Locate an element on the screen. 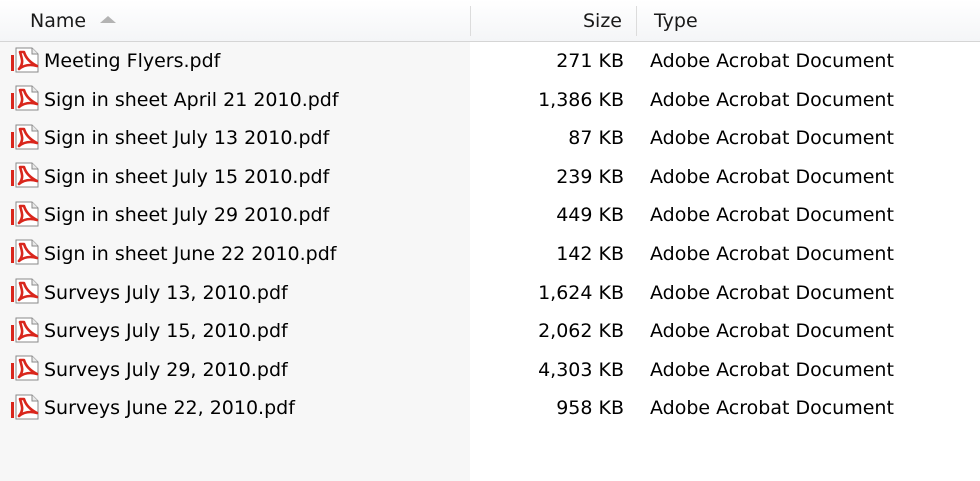  file-name-cell: Meeting Flyers.pdf is located at coordinates (240, 61).